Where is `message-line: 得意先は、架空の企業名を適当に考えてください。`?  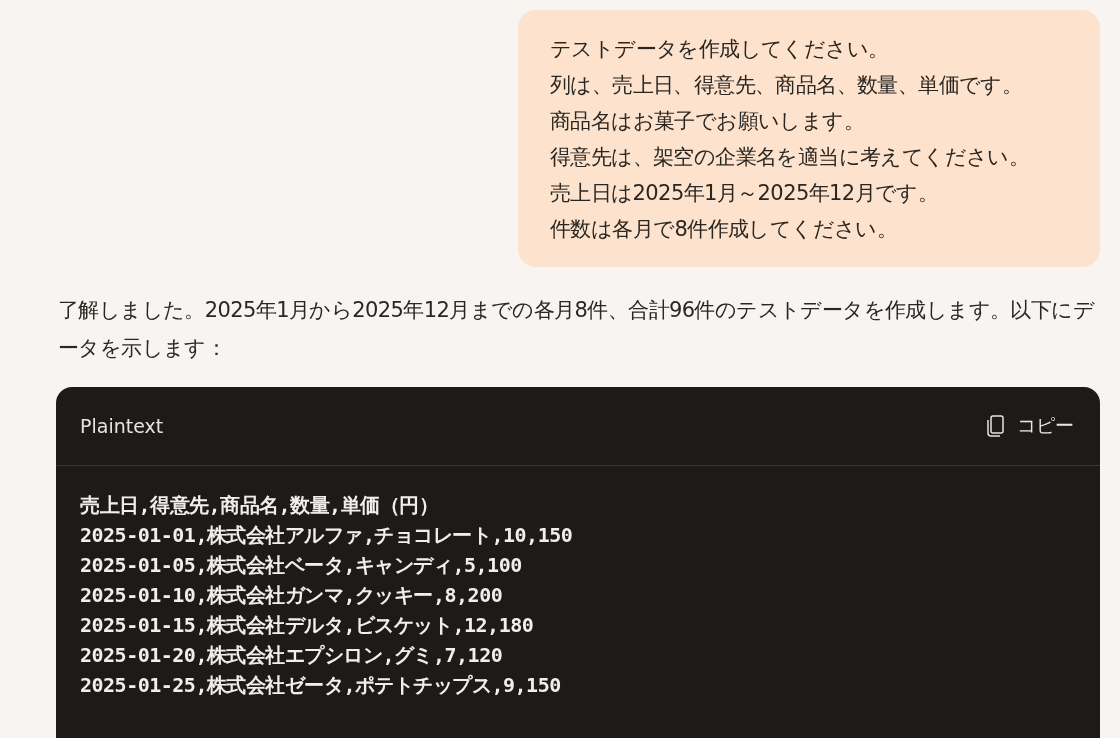 message-line: 得意先は、架空の企業名を適当に考えてください。 is located at coordinates (790, 157).